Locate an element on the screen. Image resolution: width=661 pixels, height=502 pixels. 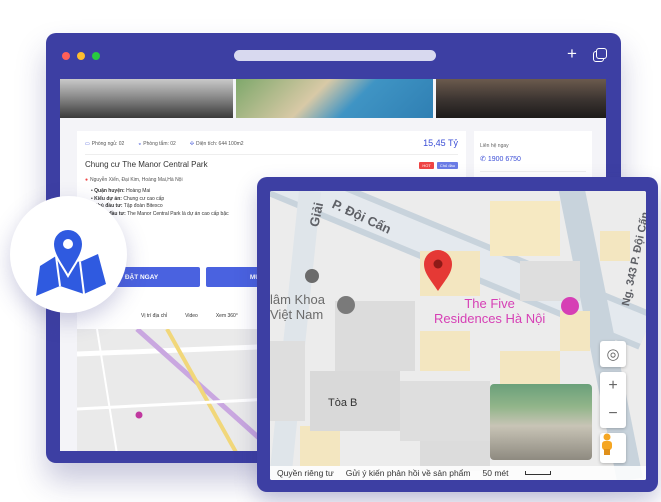
listing-title: Chung cư The Manor Central Park is located at coordinates (146, 164).